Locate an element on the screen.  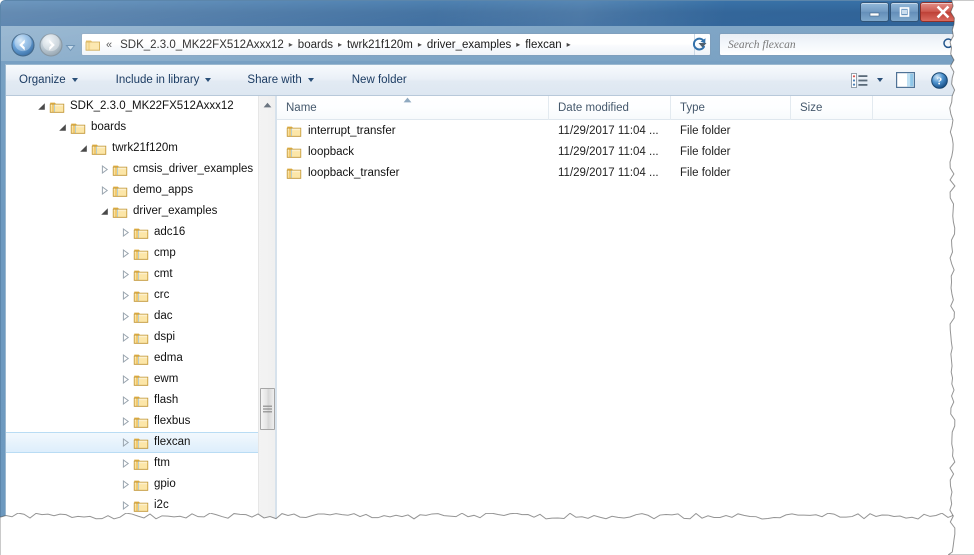
tree-item-ewm: ewm is located at coordinates (140, 379).